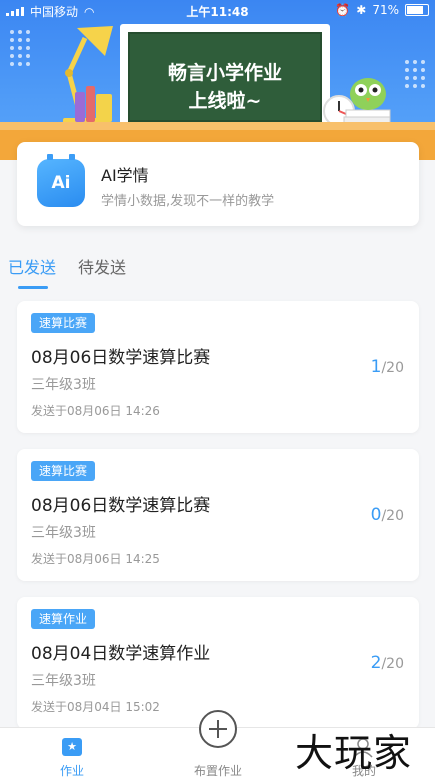 This screenshot has width=435, height=779. What do you see at coordinates (95, 707) in the screenshot?
I see `task-sent-time: 发送于08月04日 15:02` at bounding box center [95, 707].